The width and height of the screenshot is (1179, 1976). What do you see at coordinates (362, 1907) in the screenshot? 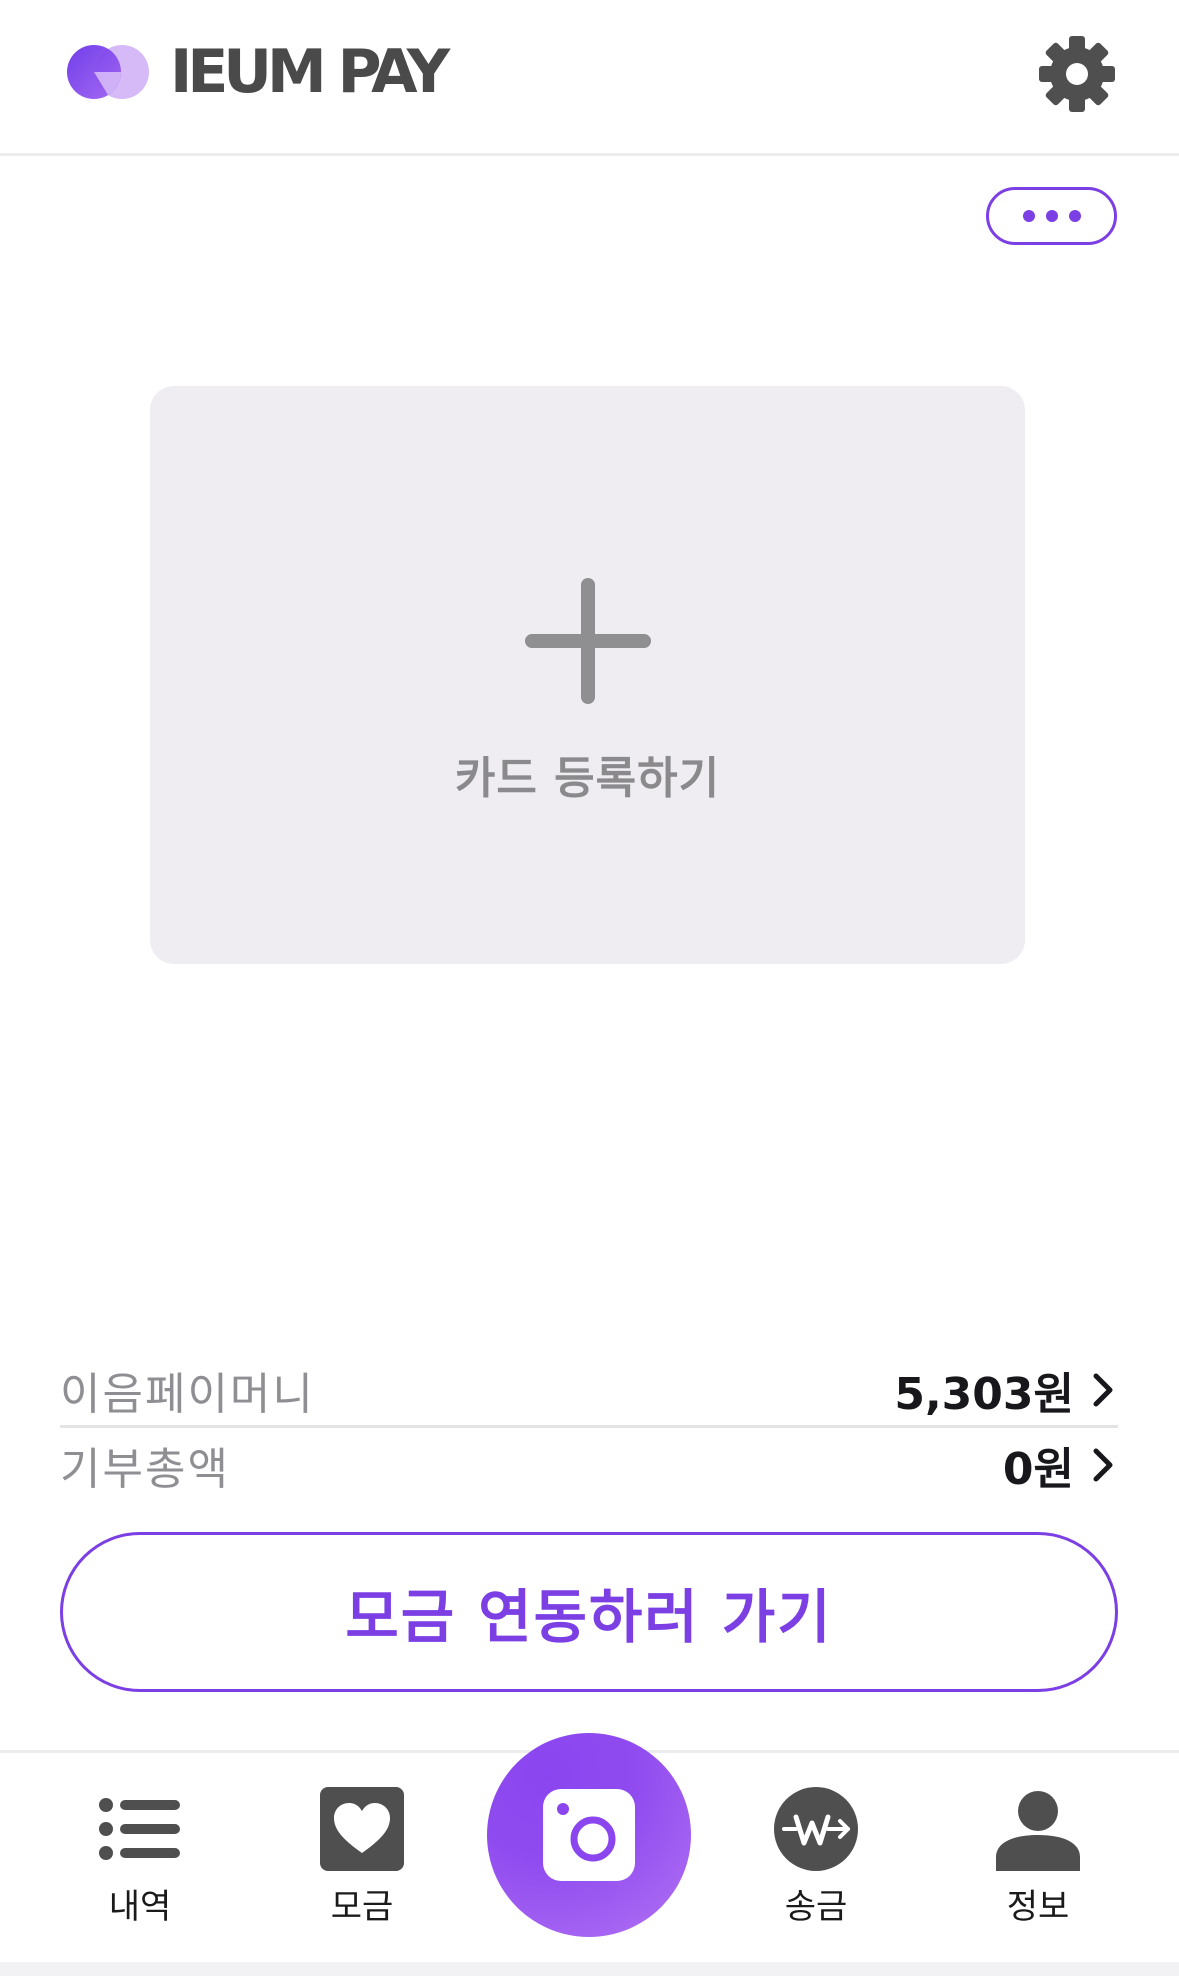
I see `tab-collect-label: 모금` at bounding box center [362, 1907].